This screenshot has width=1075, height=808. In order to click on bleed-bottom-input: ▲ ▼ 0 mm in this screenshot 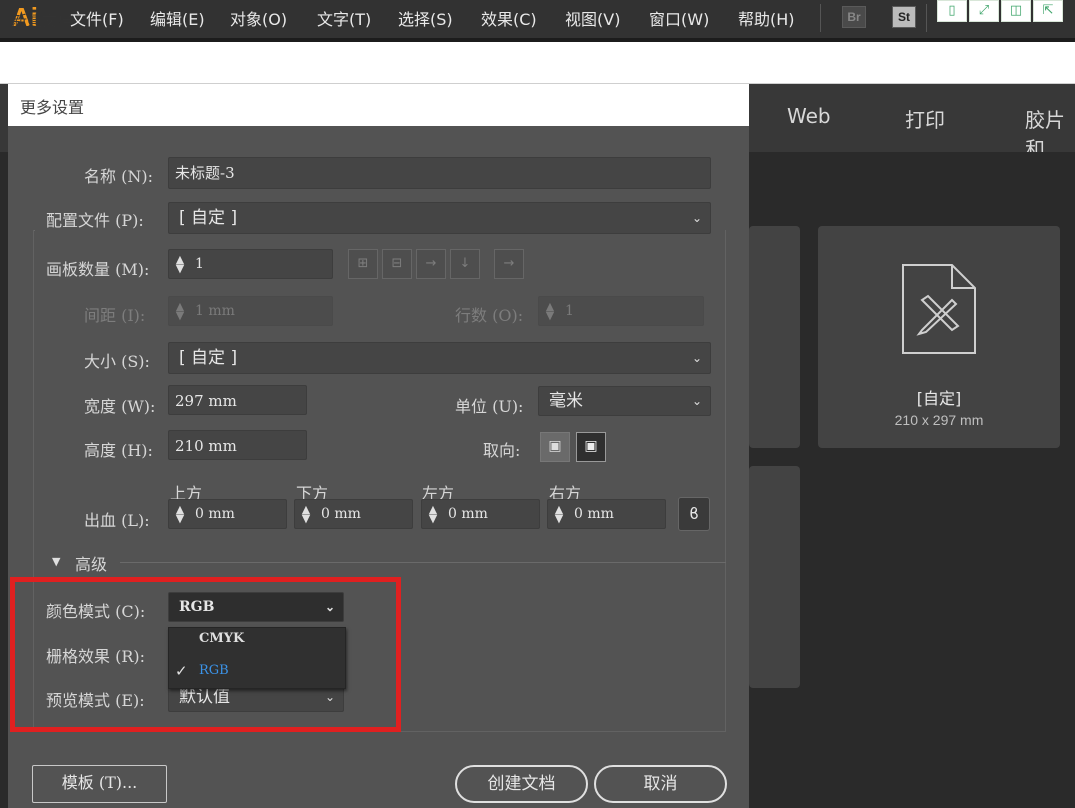, I will do `click(353, 514)`.